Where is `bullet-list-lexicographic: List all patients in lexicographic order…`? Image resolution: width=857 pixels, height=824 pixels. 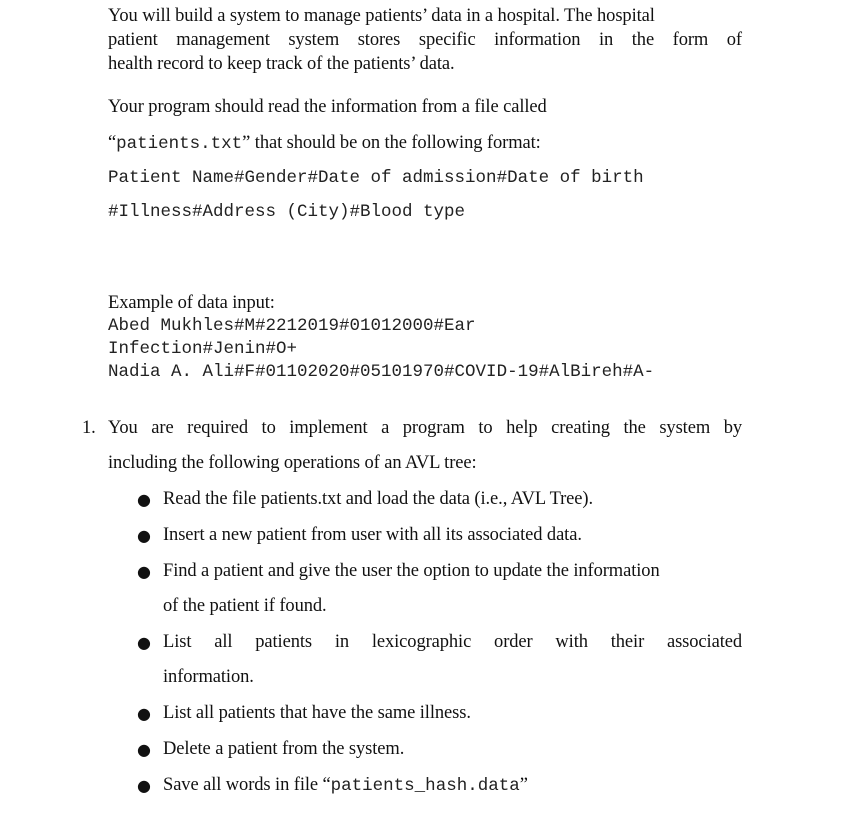 bullet-list-lexicographic: List all patients in lexicographic order… is located at coordinates (452, 642).